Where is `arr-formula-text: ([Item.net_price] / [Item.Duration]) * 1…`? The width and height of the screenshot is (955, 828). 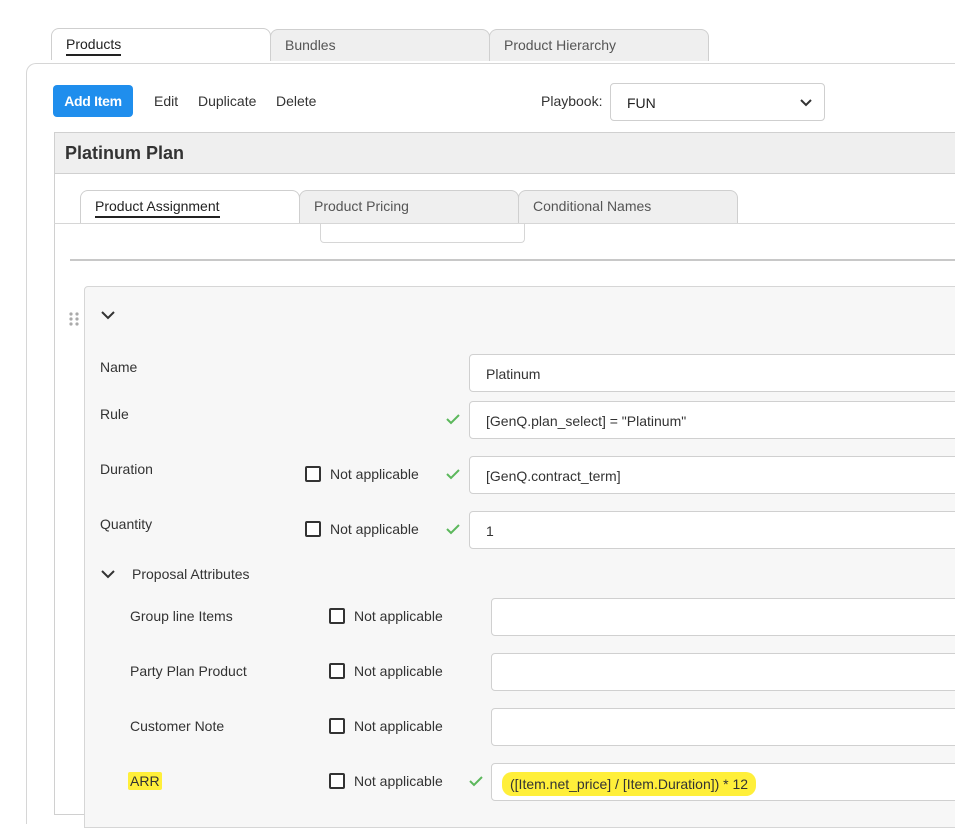 arr-formula-text: ([Item.net_price] / [Item.Duration]) * 1… is located at coordinates (629, 784).